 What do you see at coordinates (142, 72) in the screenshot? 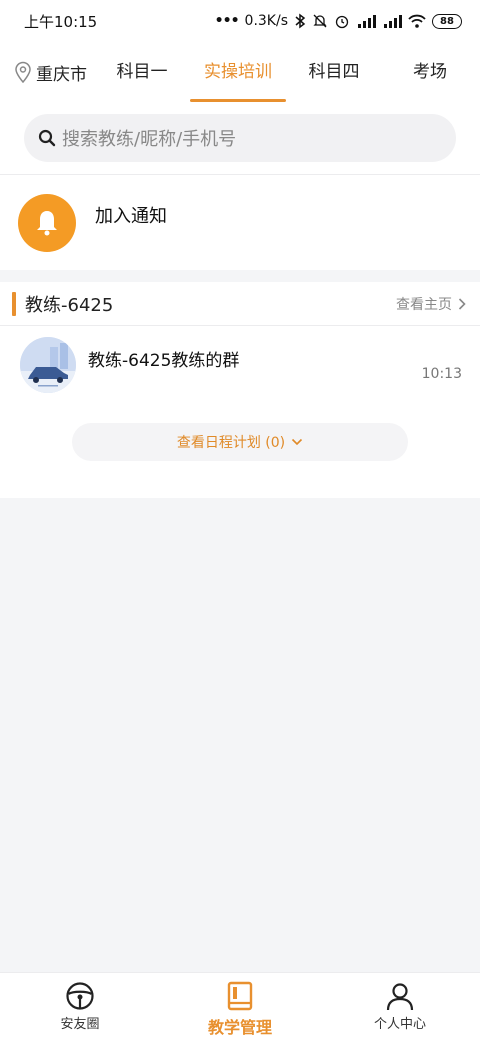
I see `tab-subject-one: 科目一` at bounding box center [142, 72].